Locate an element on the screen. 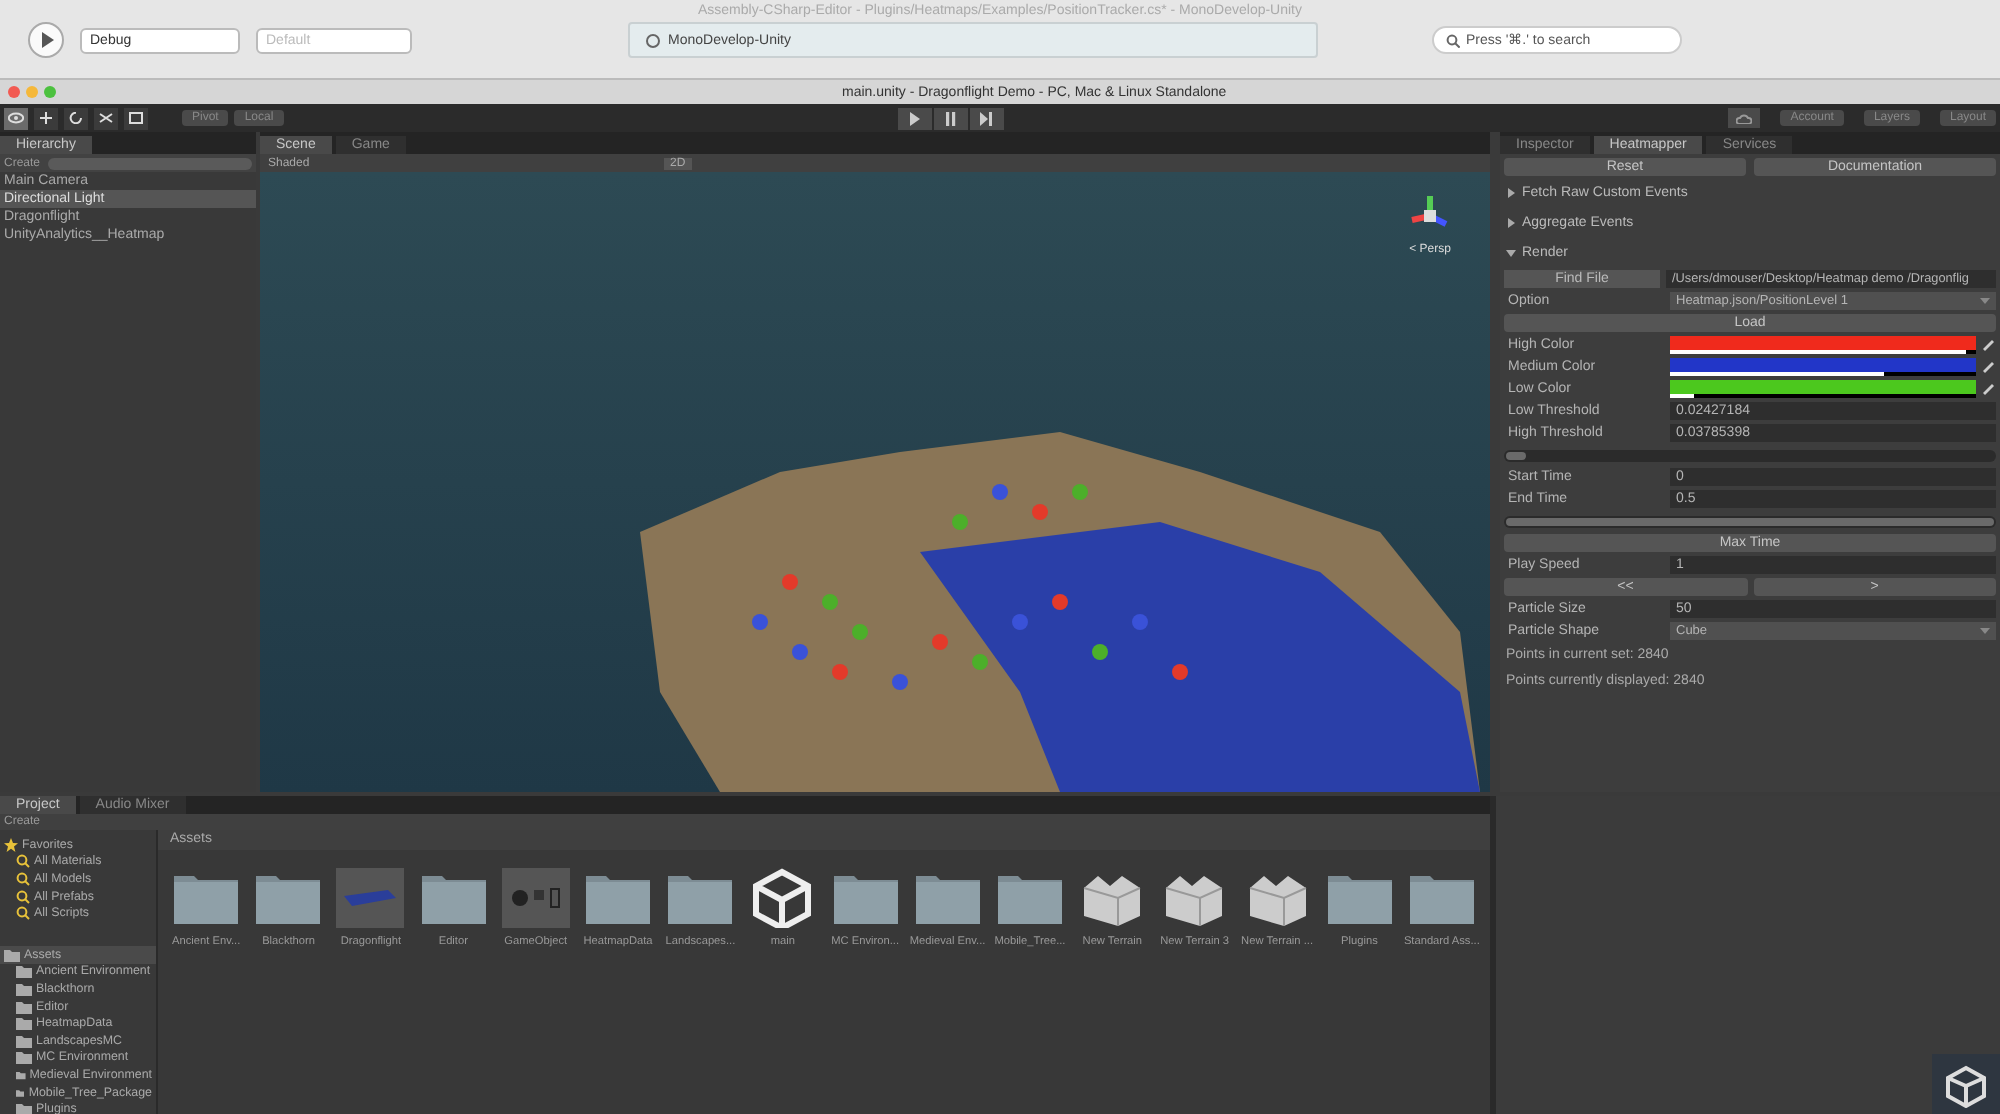  pause-button is located at coordinates (950, 118).